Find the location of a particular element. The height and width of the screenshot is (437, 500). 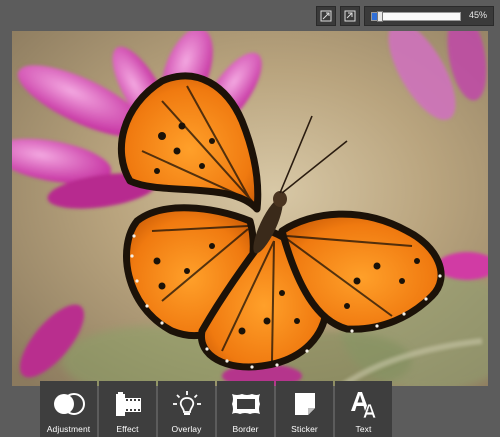

zoom-control: 45% is located at coordinates (429, 16).